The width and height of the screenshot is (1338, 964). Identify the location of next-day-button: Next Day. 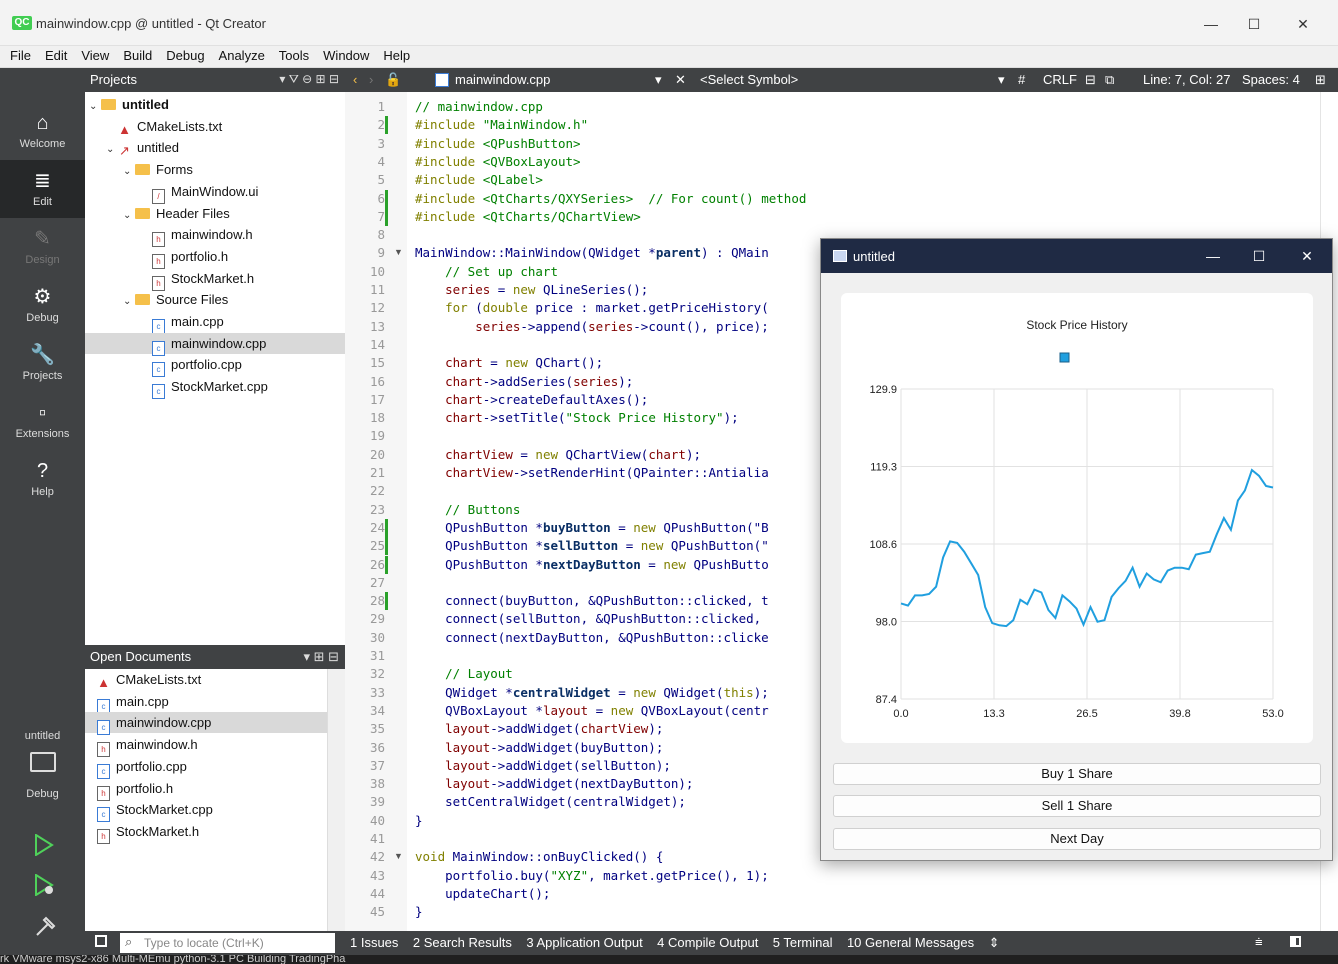
(1077, 839).